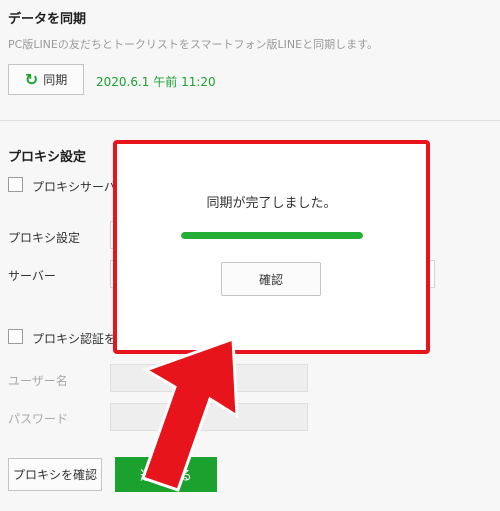 Image resolution: width=500 pixels, height=511 pixels. I want to click on proxy-auth-label: プロキシ認証を, so click(74, 339).